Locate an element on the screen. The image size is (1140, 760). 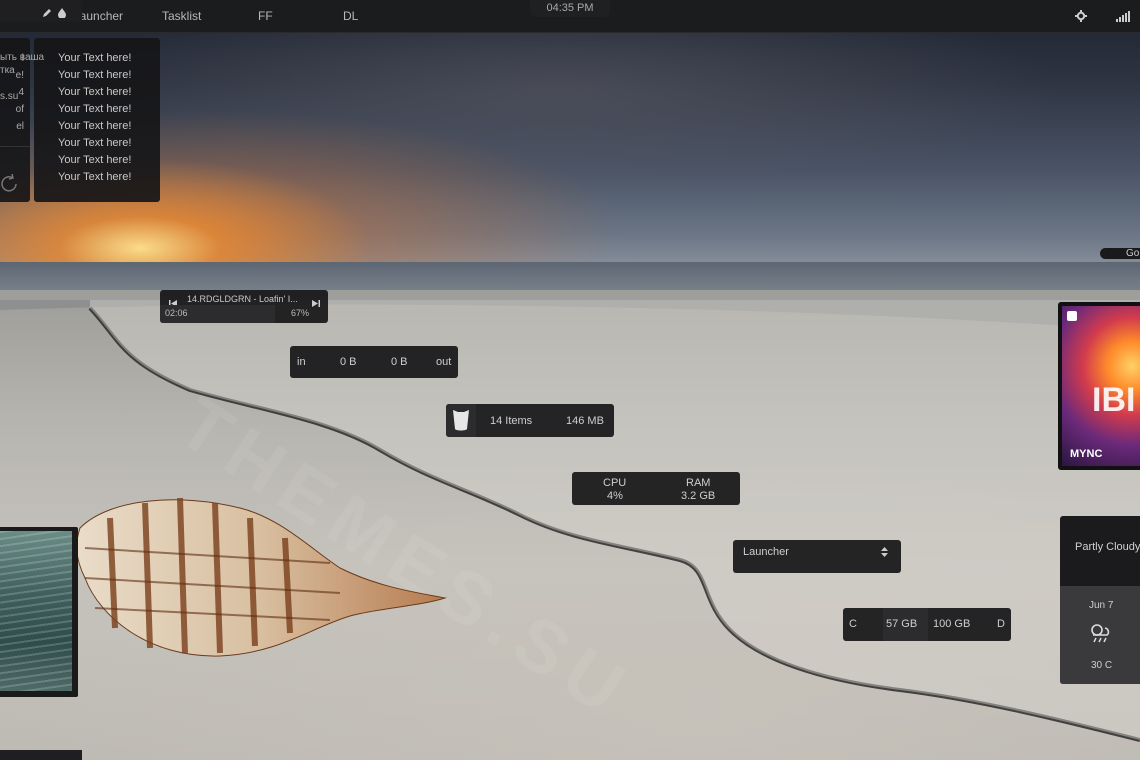
system-monitor-widget: CPU 4% RAM 3.2 GB is located at coordinates (656, 488).